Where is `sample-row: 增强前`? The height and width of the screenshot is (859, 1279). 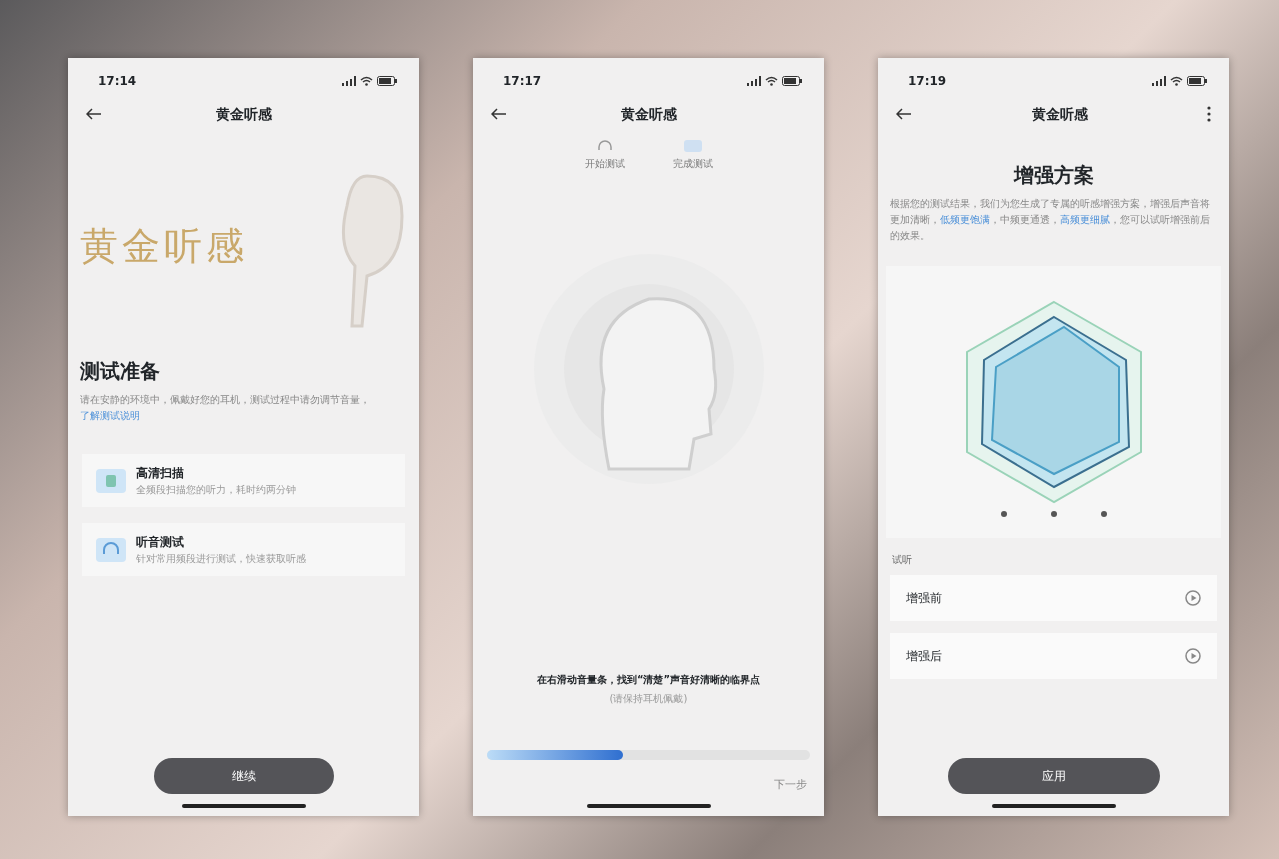
sample-row: 增强前 is located at coordinates (1053, 598).